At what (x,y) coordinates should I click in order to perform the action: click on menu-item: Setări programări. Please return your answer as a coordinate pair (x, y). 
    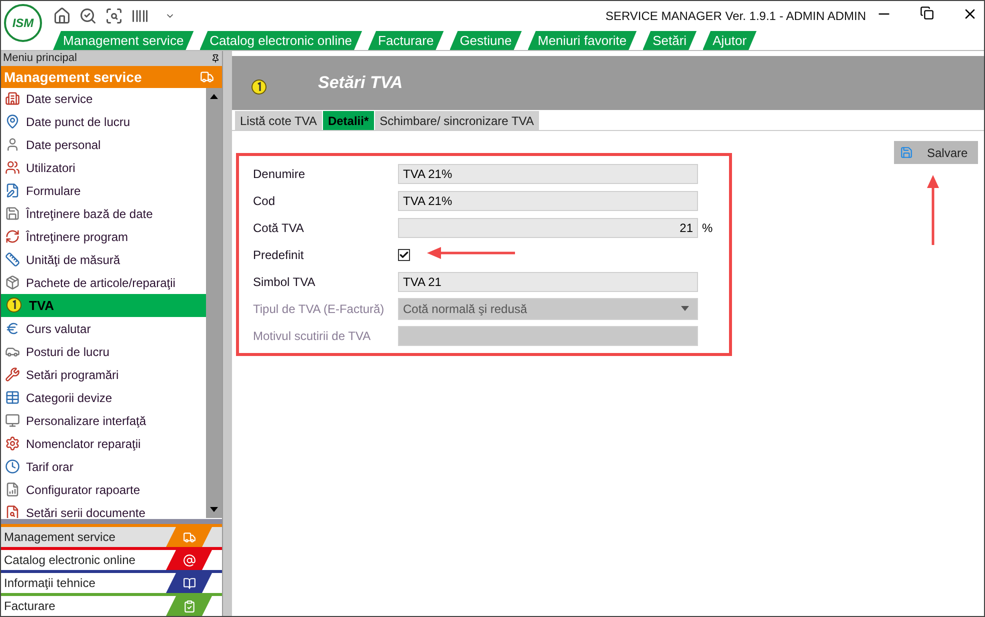
    Looking at the image, I should click on (103, 374).